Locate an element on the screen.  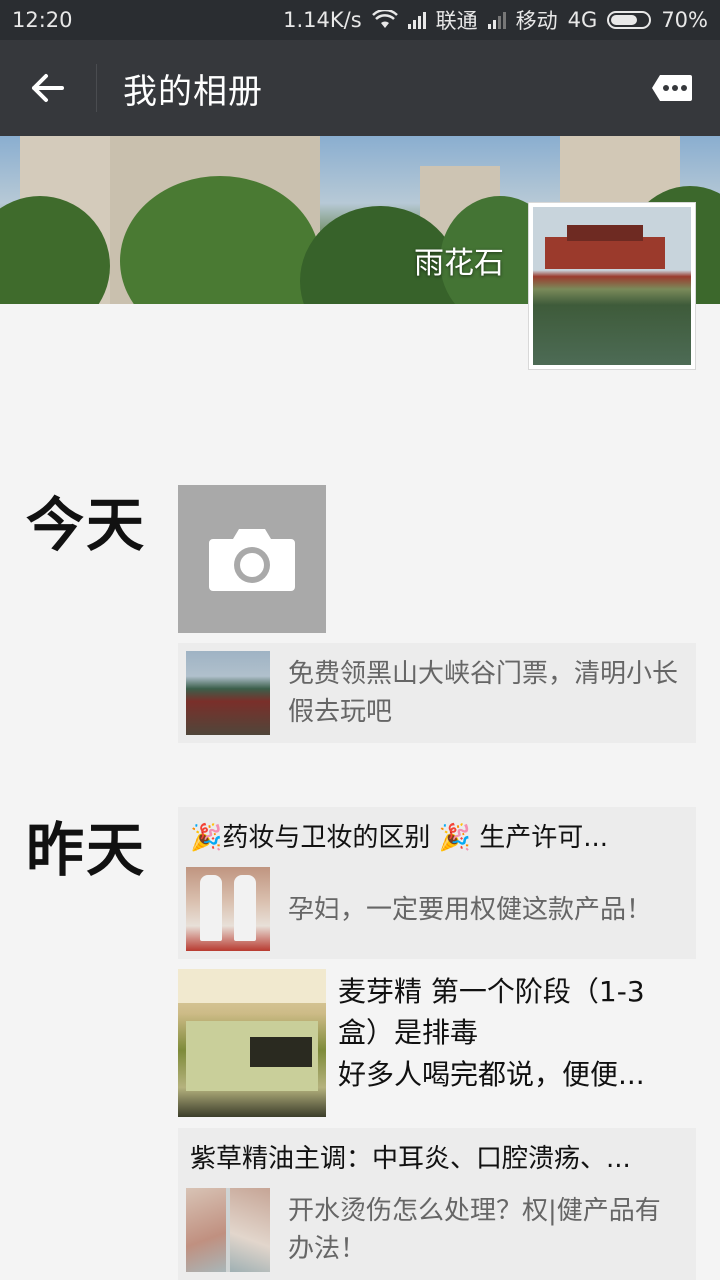
post-text-line-1: 麦芽精 第一个阶段（1-3 is located at coordinates (491, 991).